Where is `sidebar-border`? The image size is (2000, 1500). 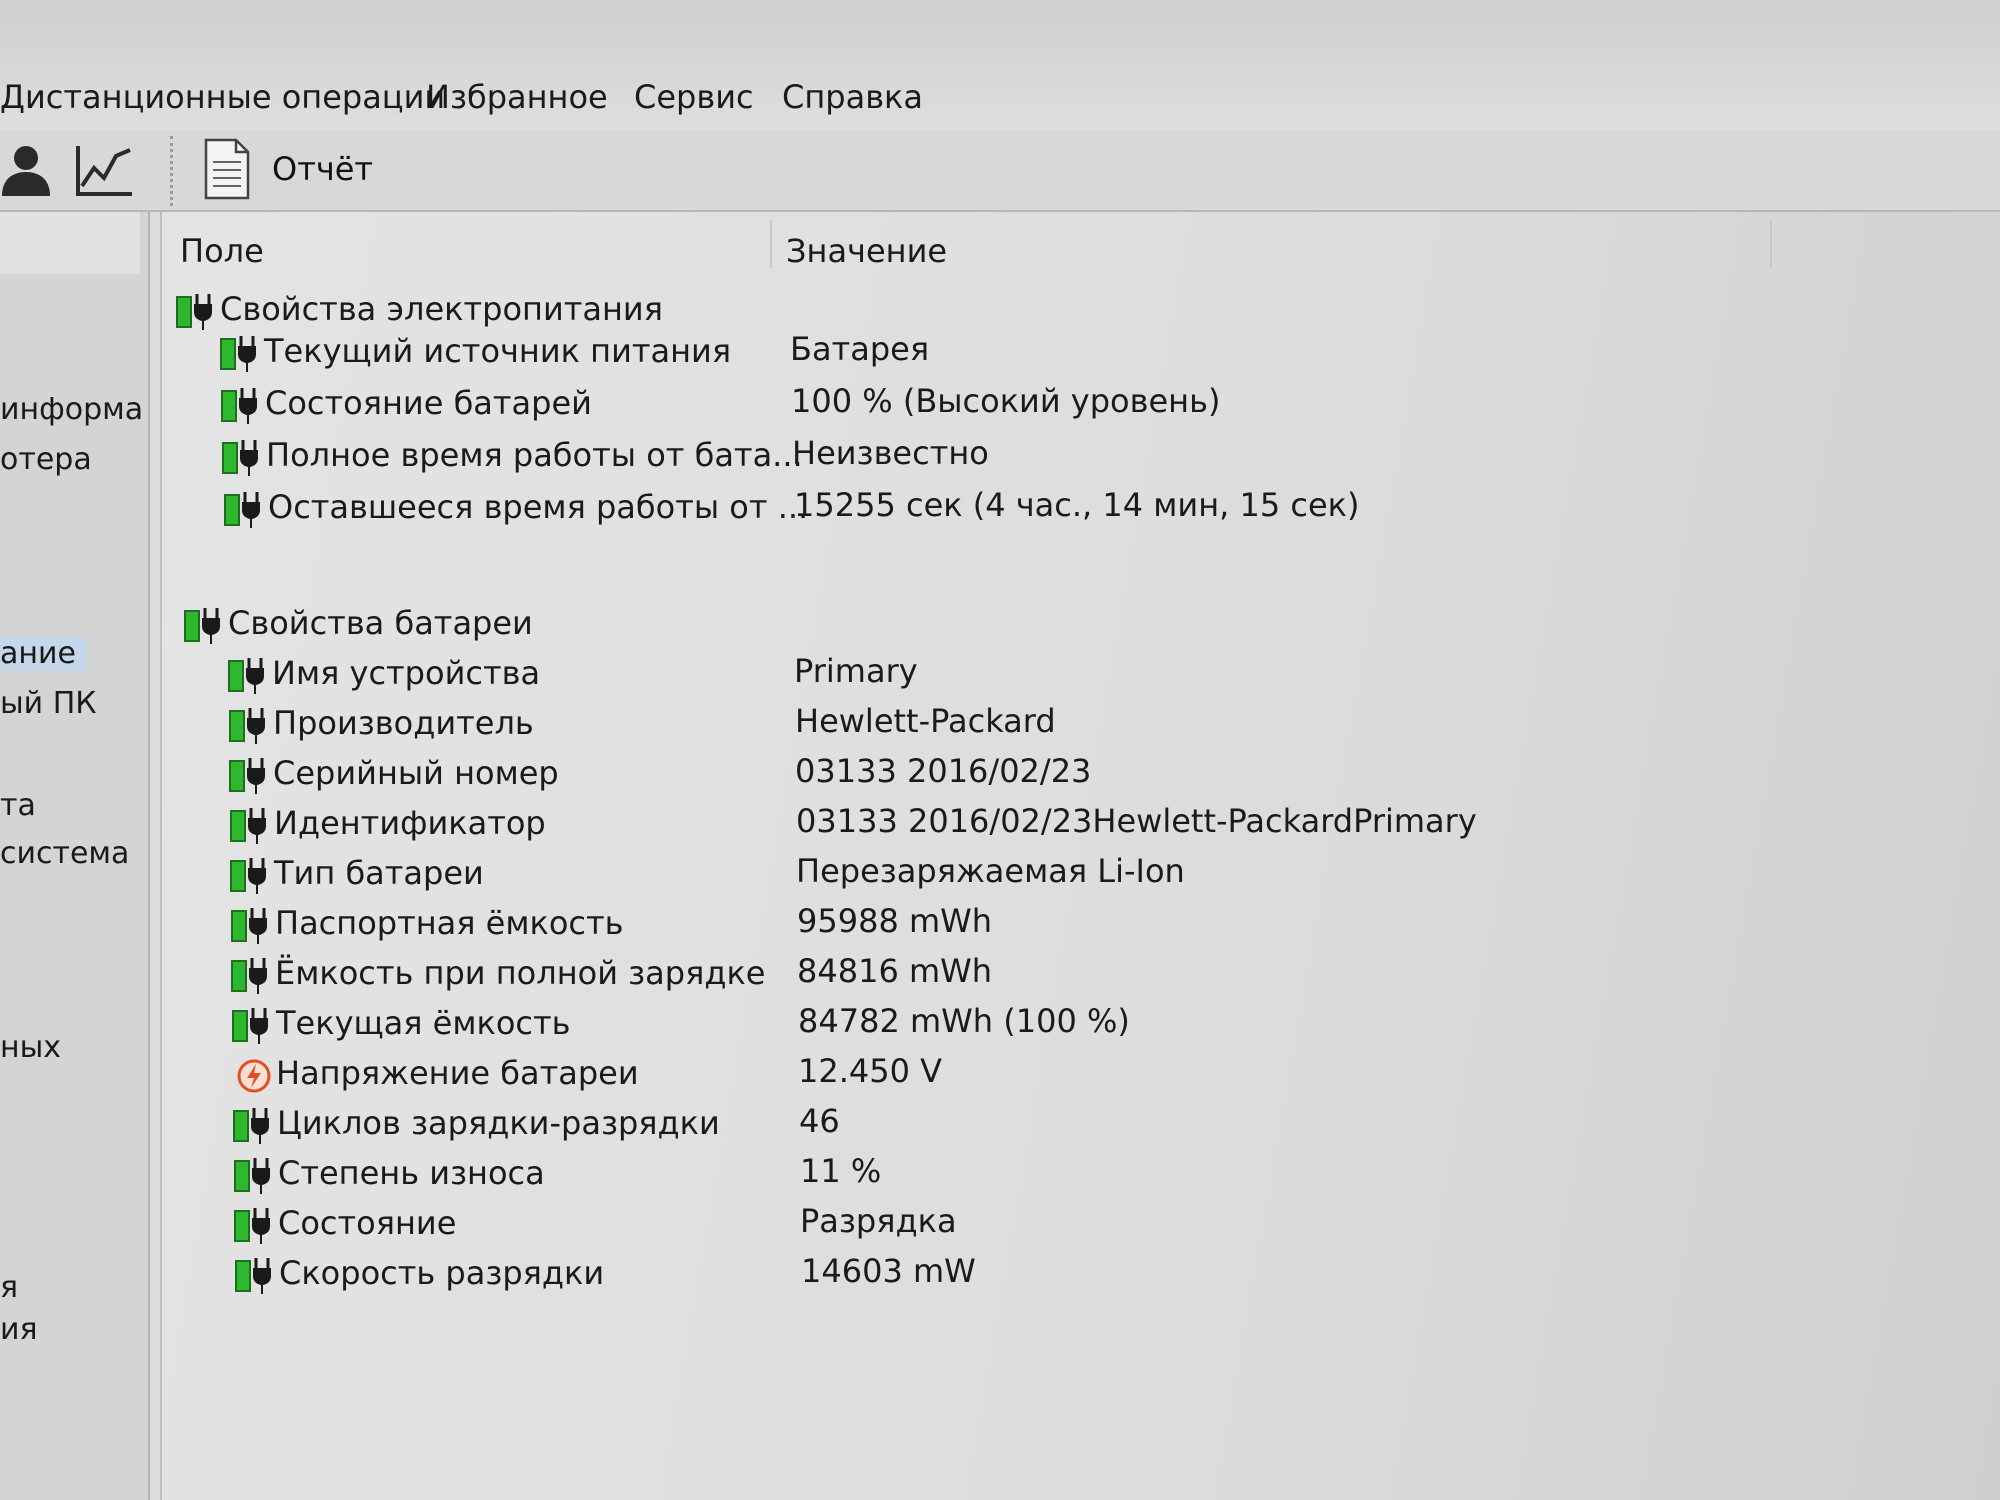
sidebar-border is located at coordinates (149, 856).